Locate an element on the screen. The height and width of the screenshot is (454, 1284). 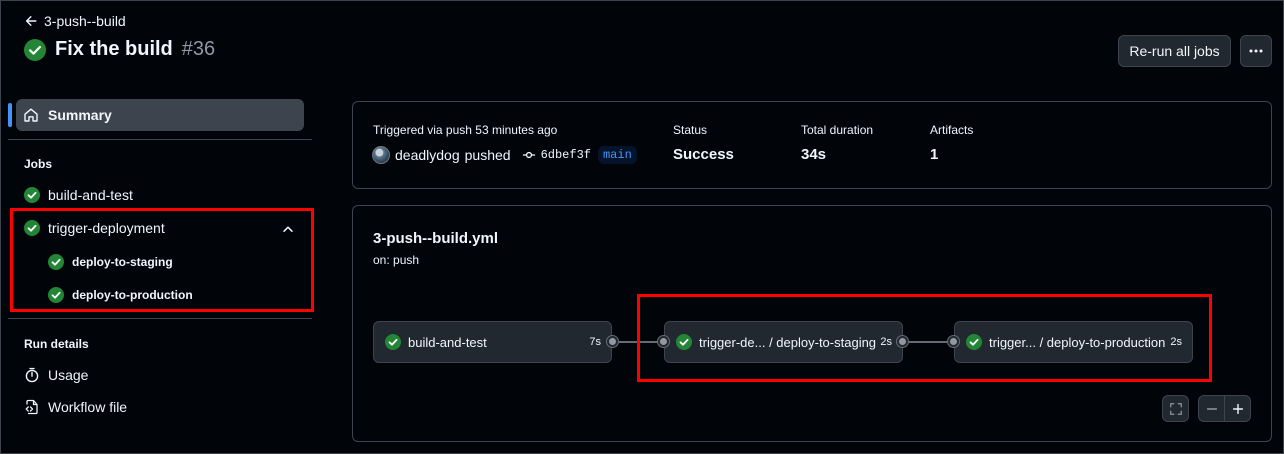
graph-node-build-and-test: build-and-test 7s is located at coordinates (492, 342).